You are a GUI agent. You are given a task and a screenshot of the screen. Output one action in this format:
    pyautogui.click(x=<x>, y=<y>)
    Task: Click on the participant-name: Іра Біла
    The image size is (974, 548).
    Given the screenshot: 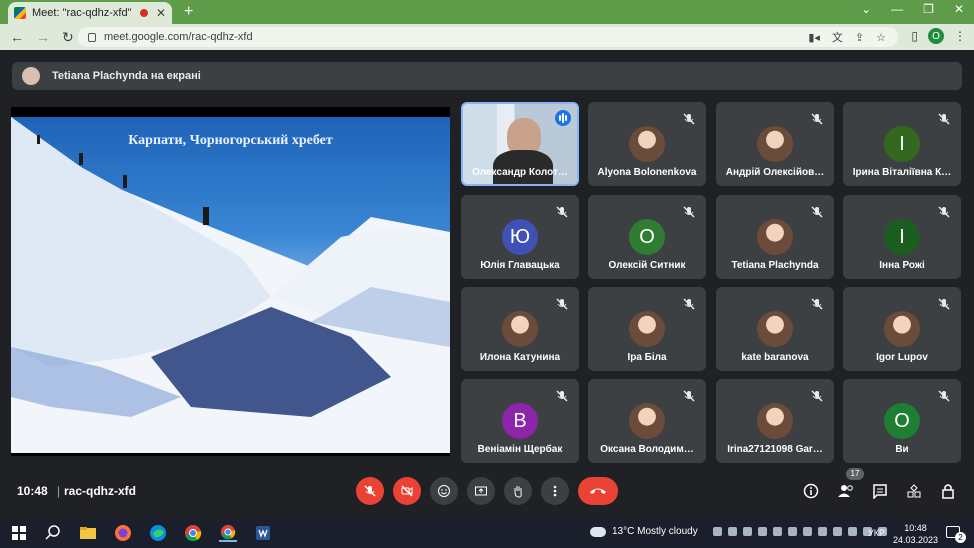 What is the action you would take?
    pyautogui.click(x=647, y=357)
    